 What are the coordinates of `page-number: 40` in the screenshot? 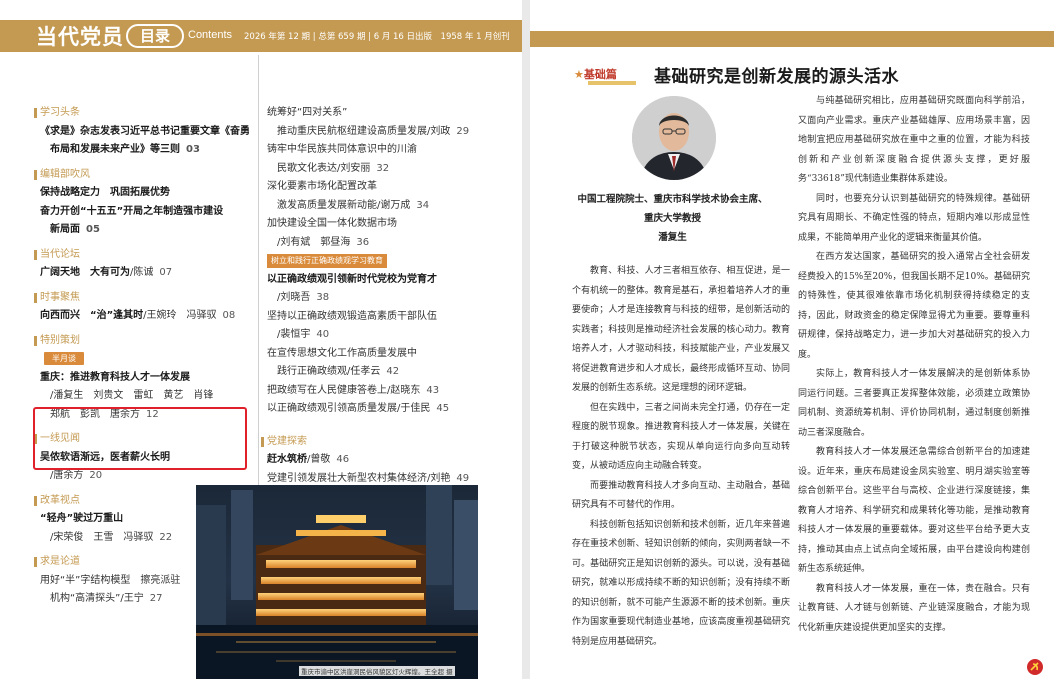 It's located at (323, 334).